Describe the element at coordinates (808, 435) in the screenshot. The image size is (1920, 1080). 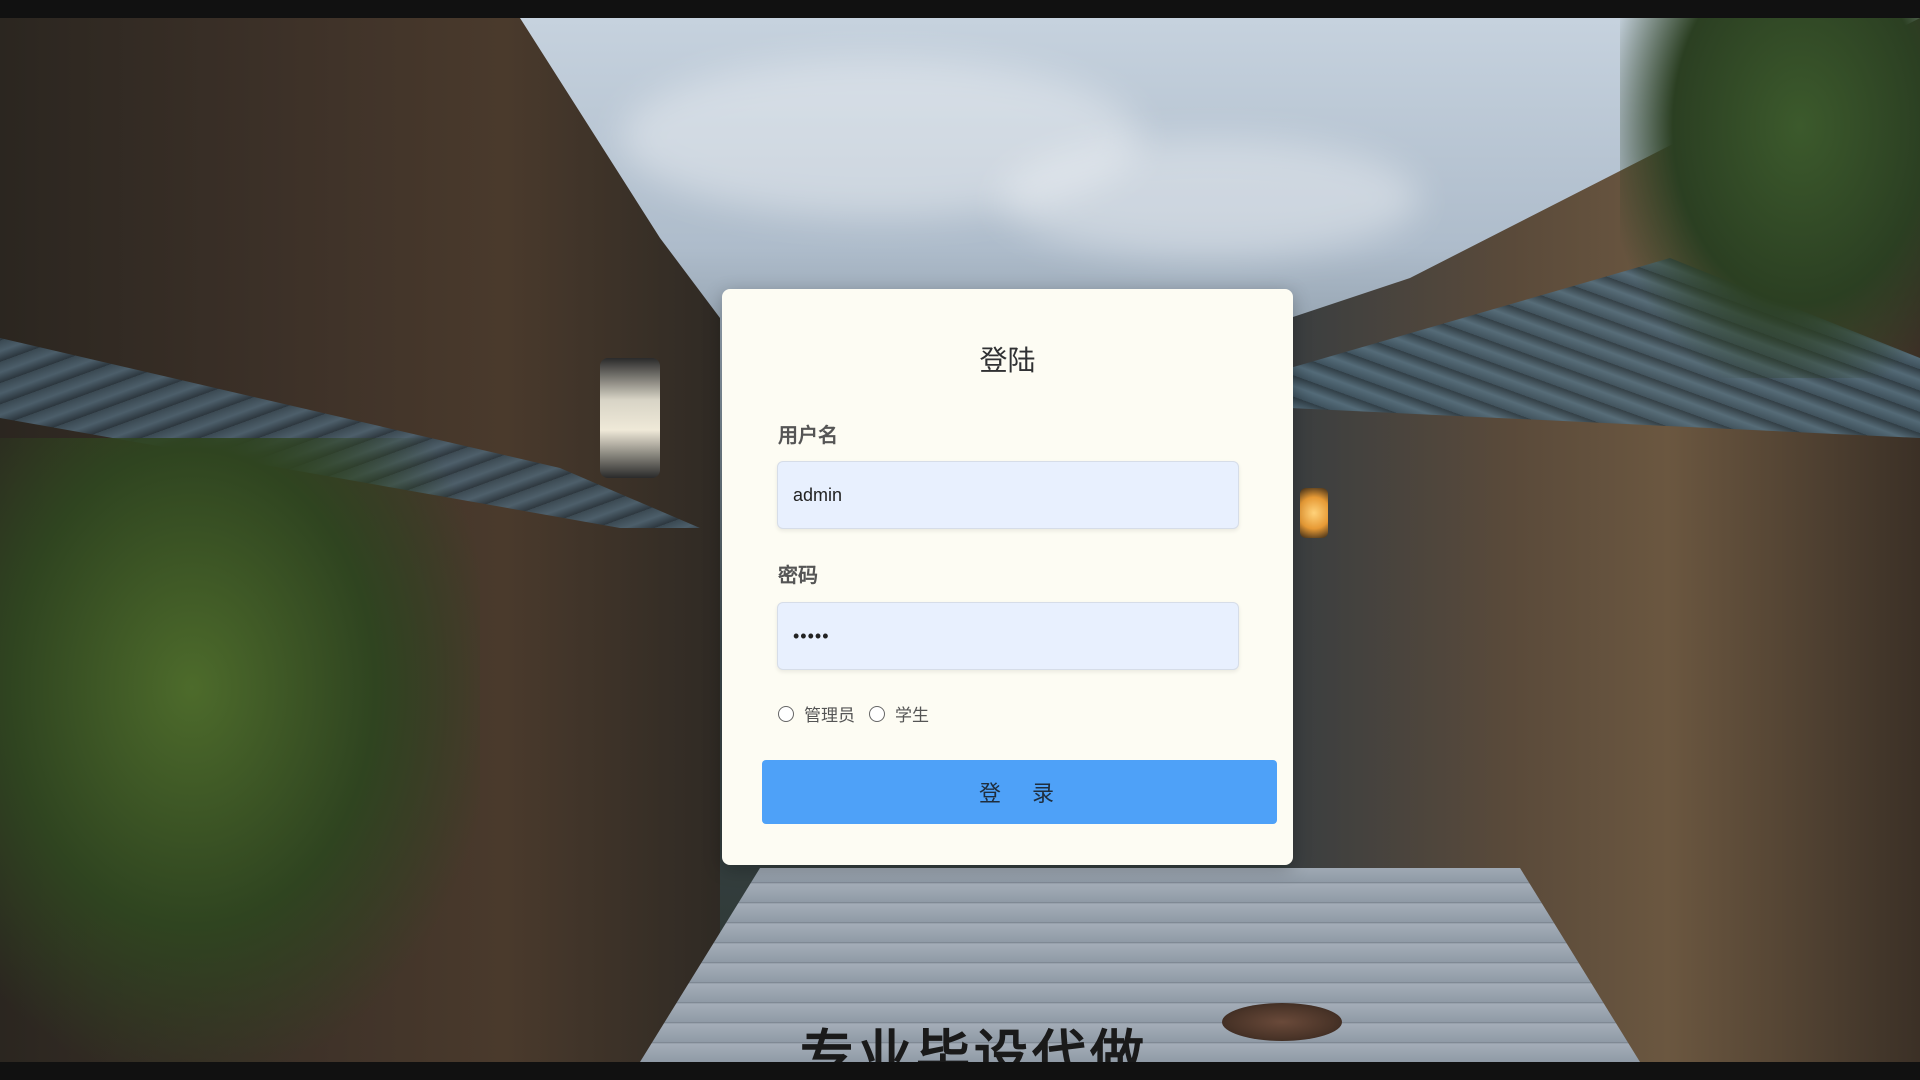
I see `username-label: 用户名` at that location.